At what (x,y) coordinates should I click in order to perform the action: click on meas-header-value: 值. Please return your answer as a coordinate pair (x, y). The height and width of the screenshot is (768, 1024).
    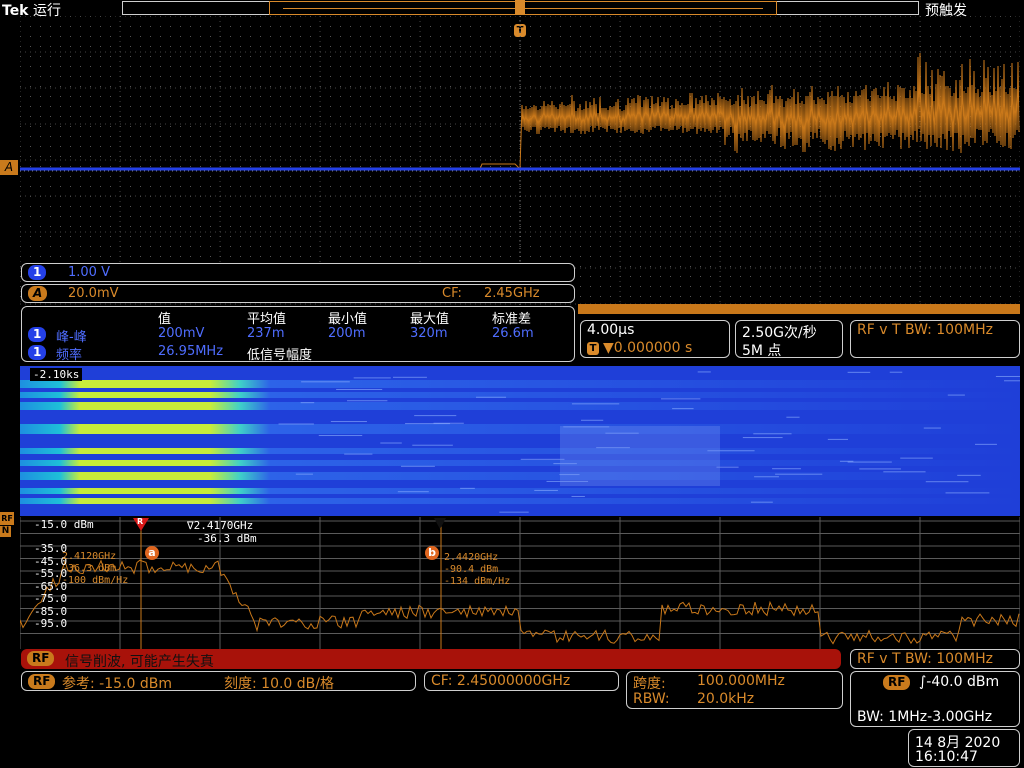
    Looking at the image, I should click on (165, 319).